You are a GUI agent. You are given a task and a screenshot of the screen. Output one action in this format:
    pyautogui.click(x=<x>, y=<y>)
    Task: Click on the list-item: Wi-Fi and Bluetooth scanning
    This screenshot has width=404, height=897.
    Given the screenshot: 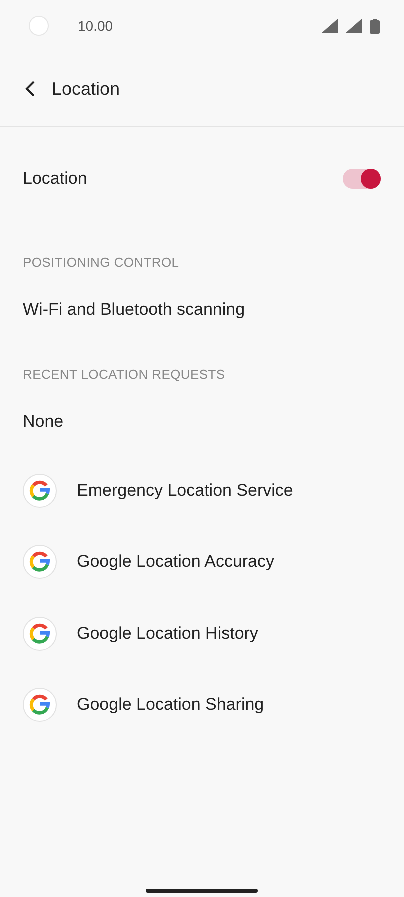 What is the action you would take?
    pyautogui.click(x=134, y=310)
    